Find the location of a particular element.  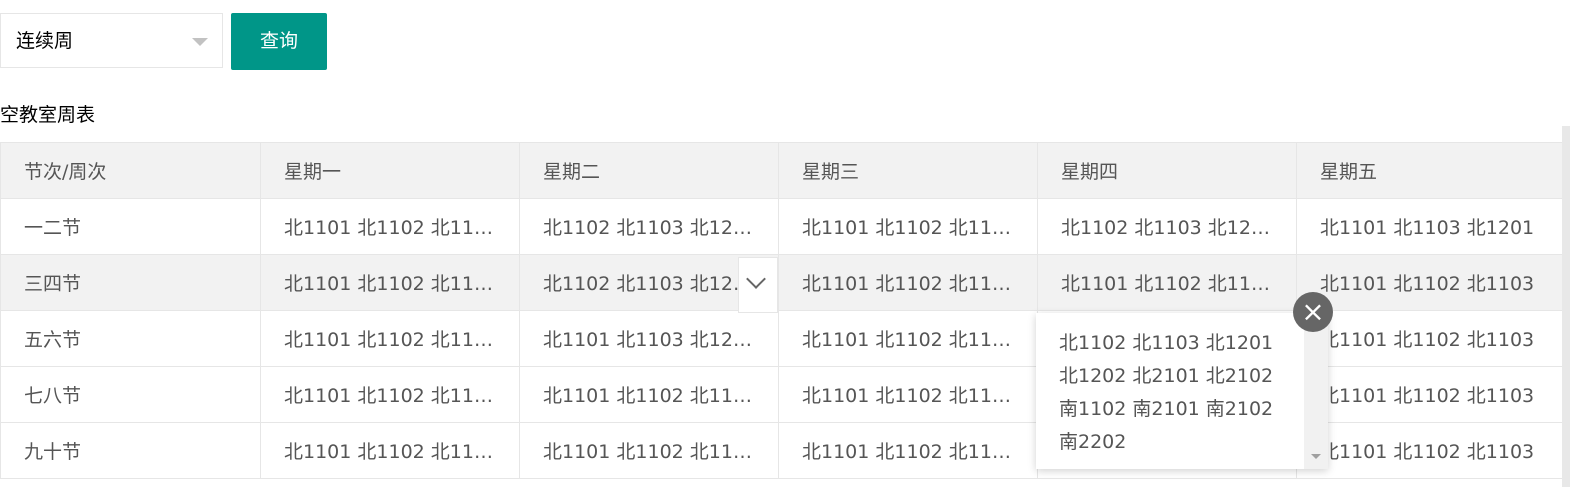

caret-down-icon is located at coordinates (200, 42).